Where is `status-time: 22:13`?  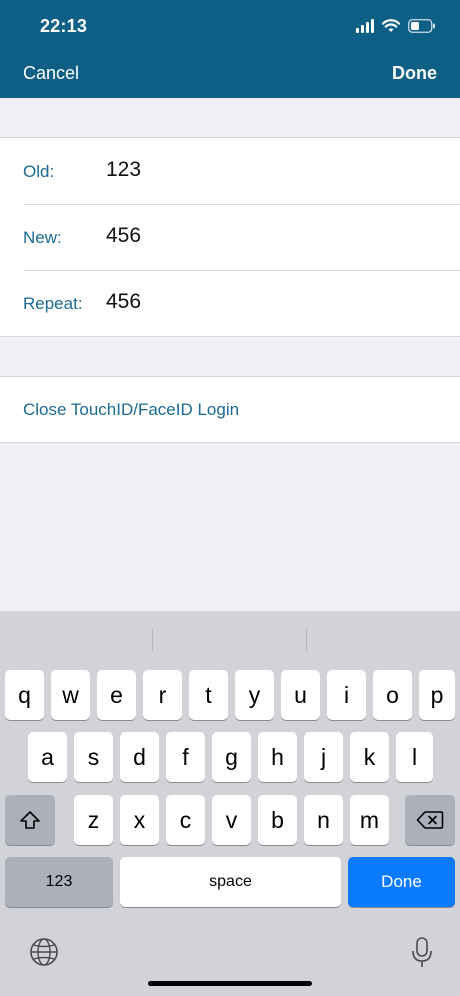 status-time: 22:13 is located at coordinates (64, 26).